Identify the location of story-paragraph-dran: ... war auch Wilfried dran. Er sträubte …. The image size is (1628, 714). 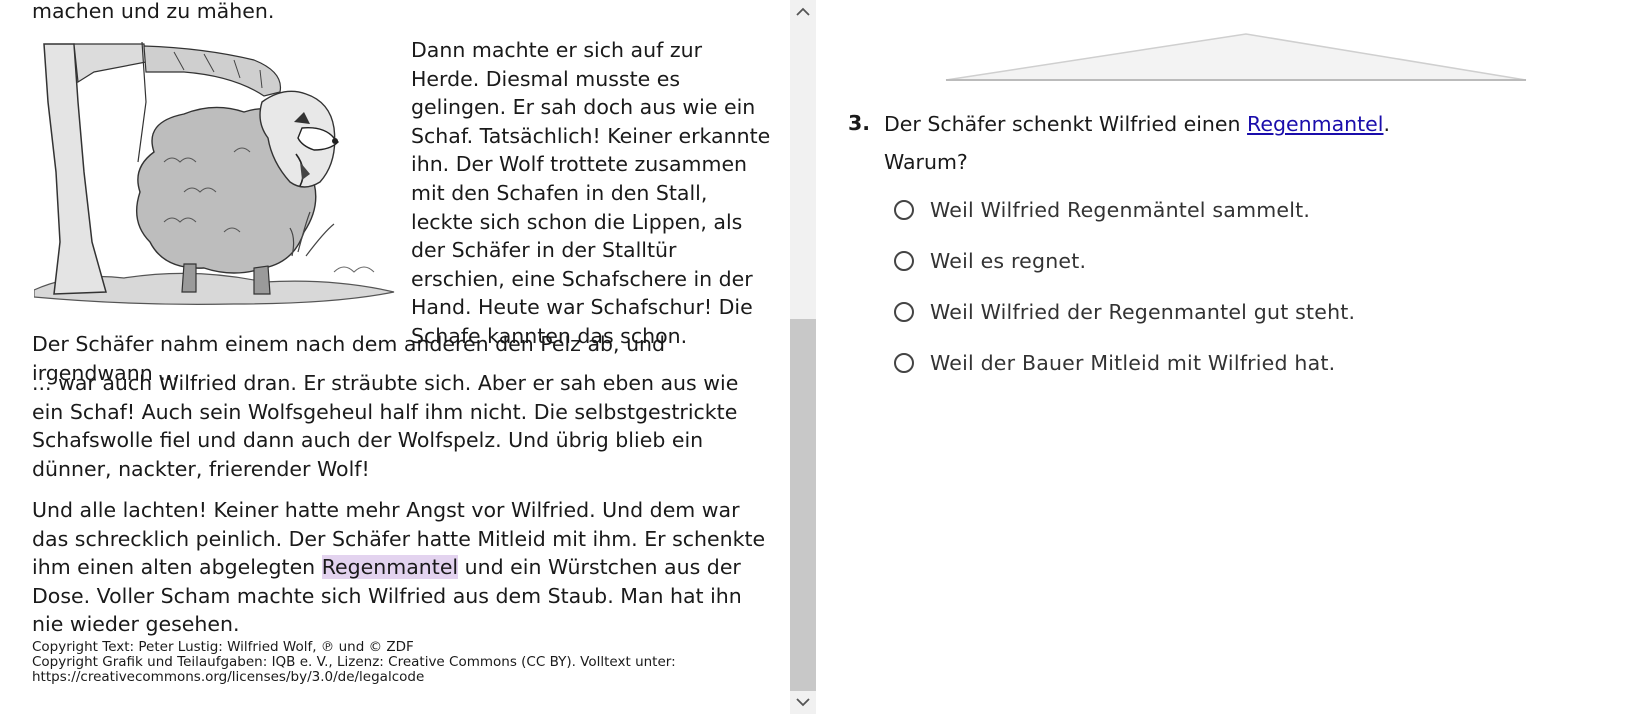
(385, 426).